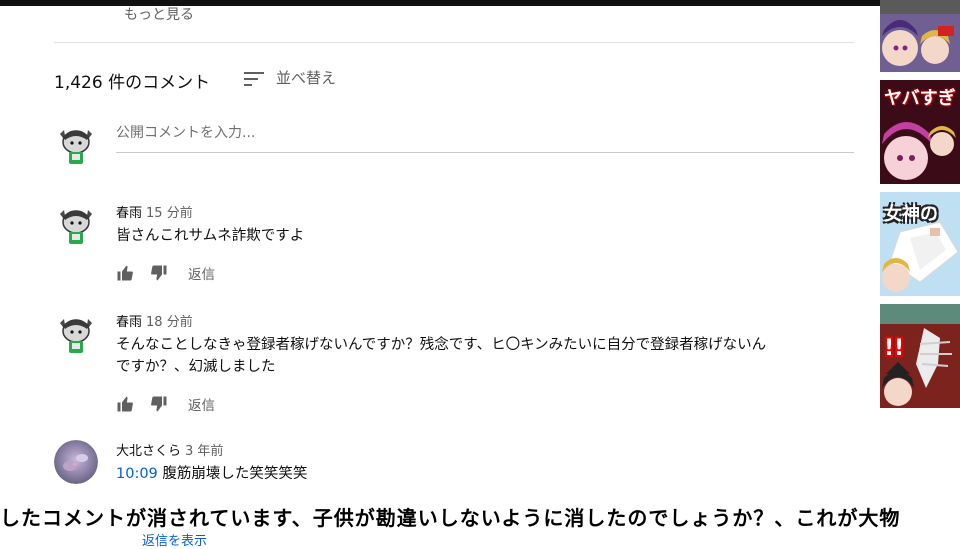  Describe the element at coordinates (454, 42) in the screenshot. I see `description-divider` at that location.